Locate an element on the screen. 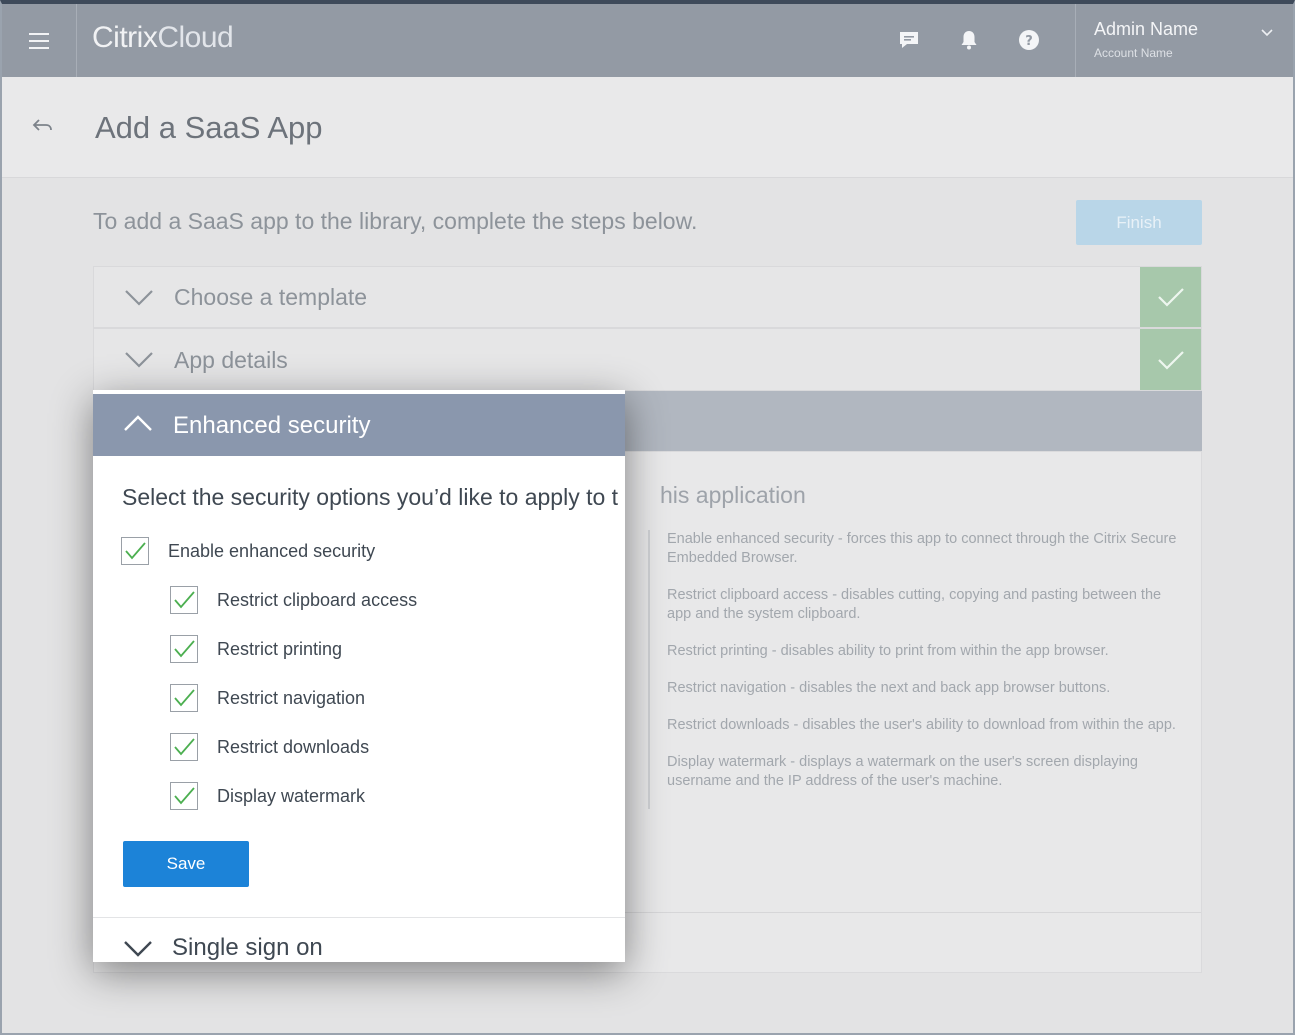  step-enhanced-security: Enhanced security is located at coordinates (359, 425).